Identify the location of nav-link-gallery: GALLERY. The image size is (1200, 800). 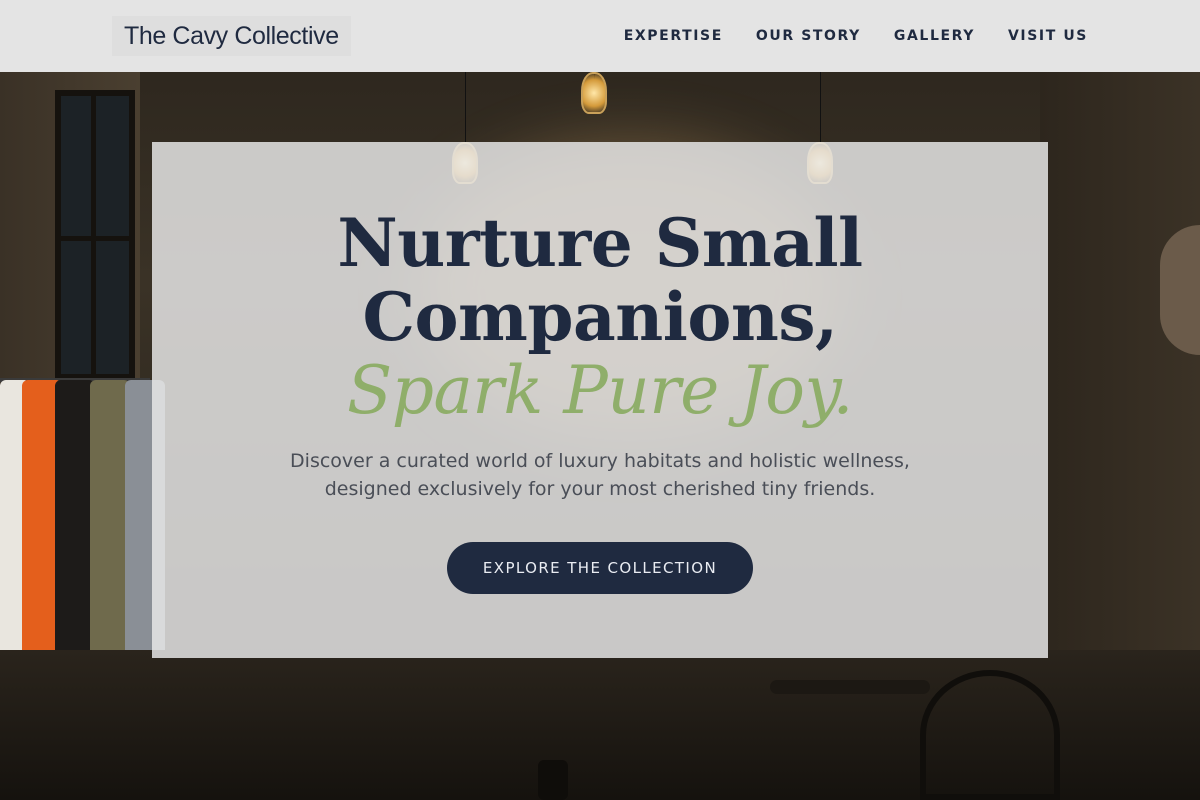
(934, 36).